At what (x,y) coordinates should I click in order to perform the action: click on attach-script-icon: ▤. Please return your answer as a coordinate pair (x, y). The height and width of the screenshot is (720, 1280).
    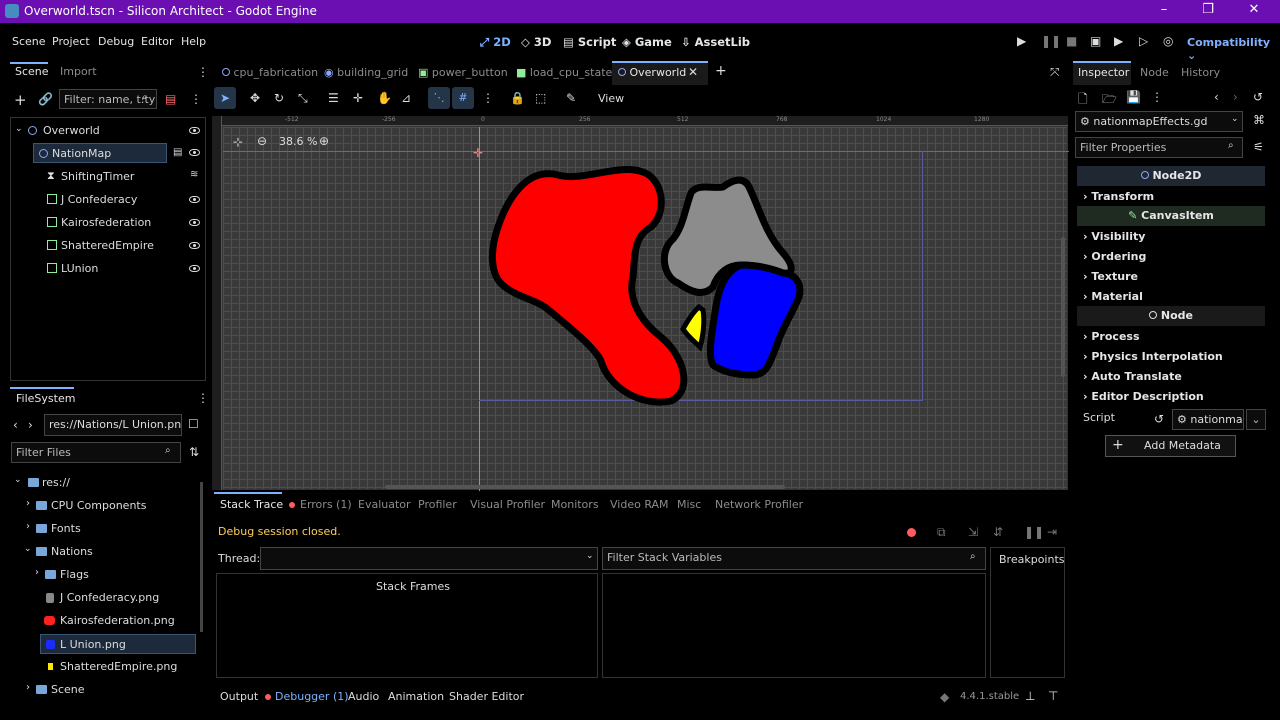
    Looking at the image, I should click on (170, 99).